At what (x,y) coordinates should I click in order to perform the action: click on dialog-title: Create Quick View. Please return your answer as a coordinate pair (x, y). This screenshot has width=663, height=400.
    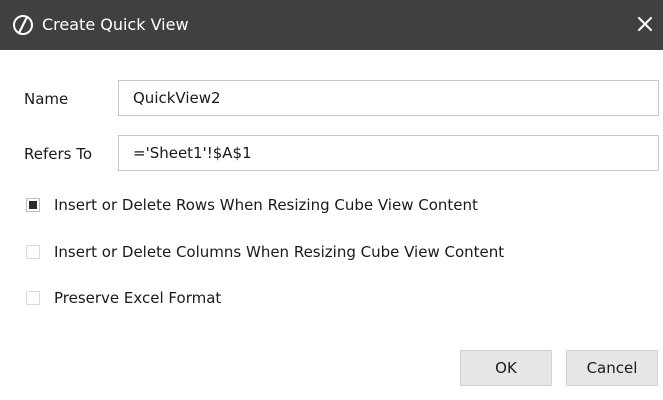
    Looking at the image, I should click on (115, 24).